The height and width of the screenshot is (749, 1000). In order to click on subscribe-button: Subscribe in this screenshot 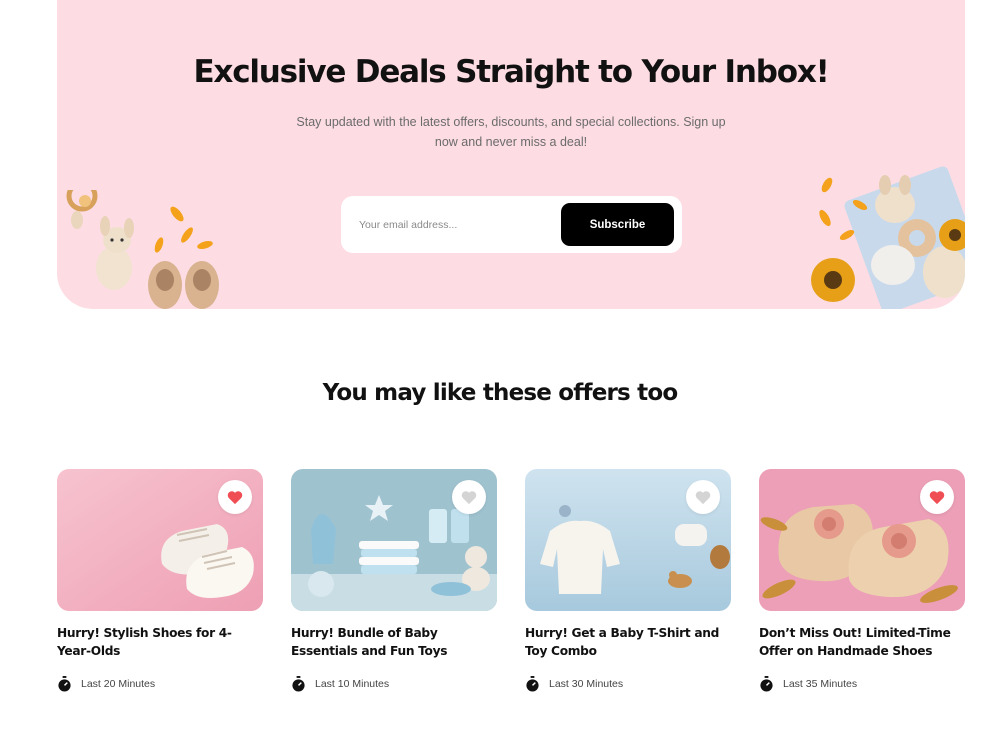, I will do `click(617, 224)`.